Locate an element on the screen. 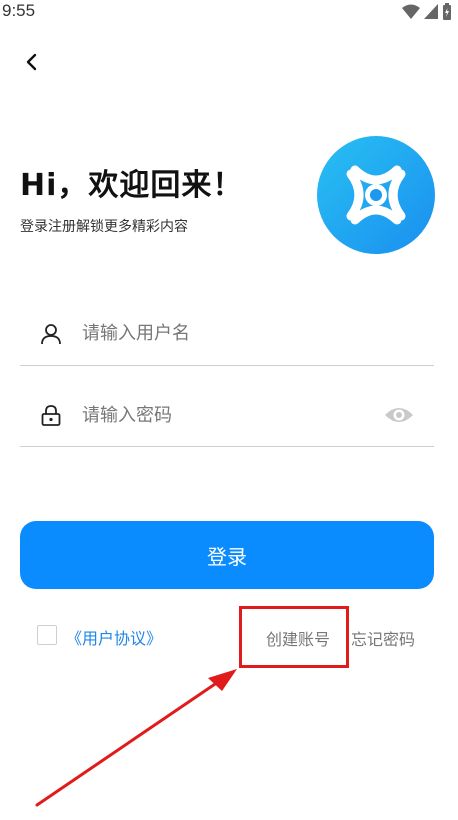 Image resolution: width=458 pixels, height=820 pixels. app-logo-icon is located at coordinates (376, 195).